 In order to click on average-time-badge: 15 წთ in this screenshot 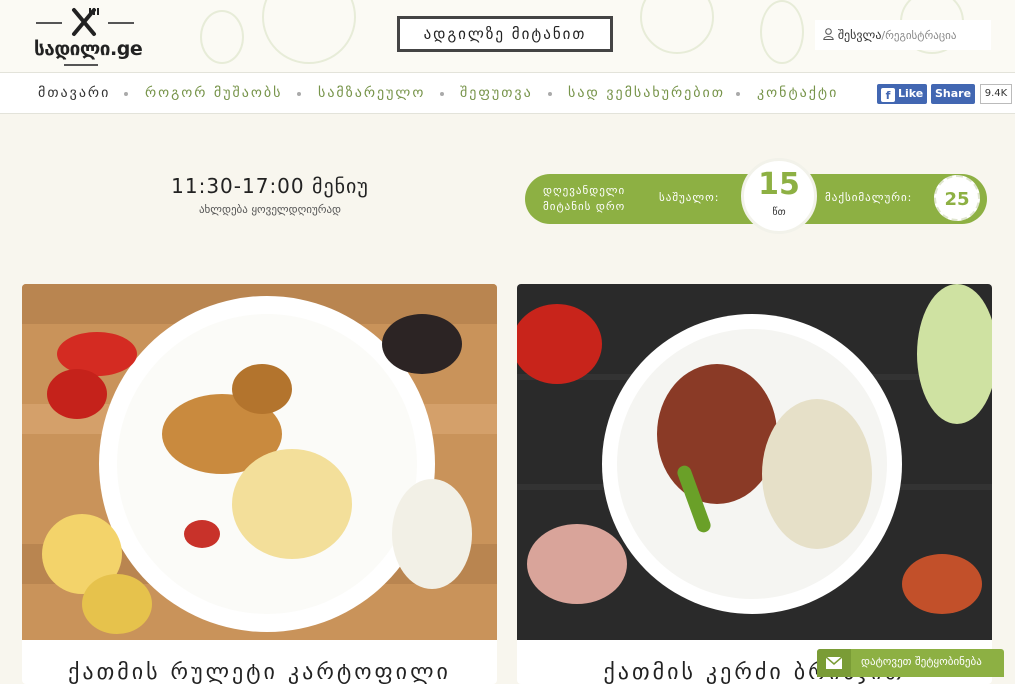, I will do `click(779, 196)`.